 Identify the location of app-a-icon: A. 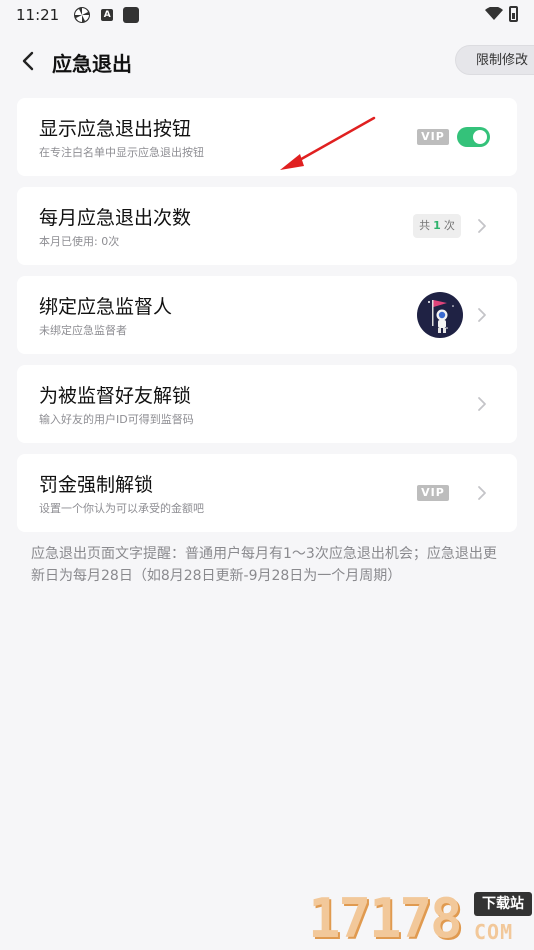
(107, 15).